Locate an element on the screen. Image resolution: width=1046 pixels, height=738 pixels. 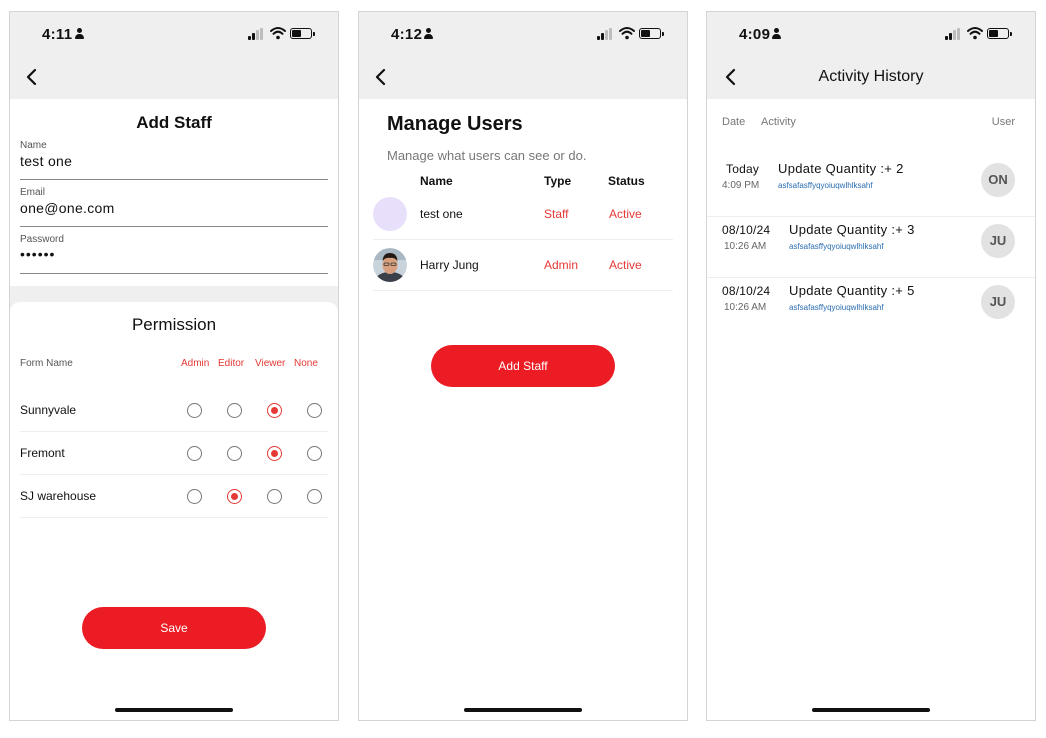
status-time: 4:11 is located at coordinates (57, 34).